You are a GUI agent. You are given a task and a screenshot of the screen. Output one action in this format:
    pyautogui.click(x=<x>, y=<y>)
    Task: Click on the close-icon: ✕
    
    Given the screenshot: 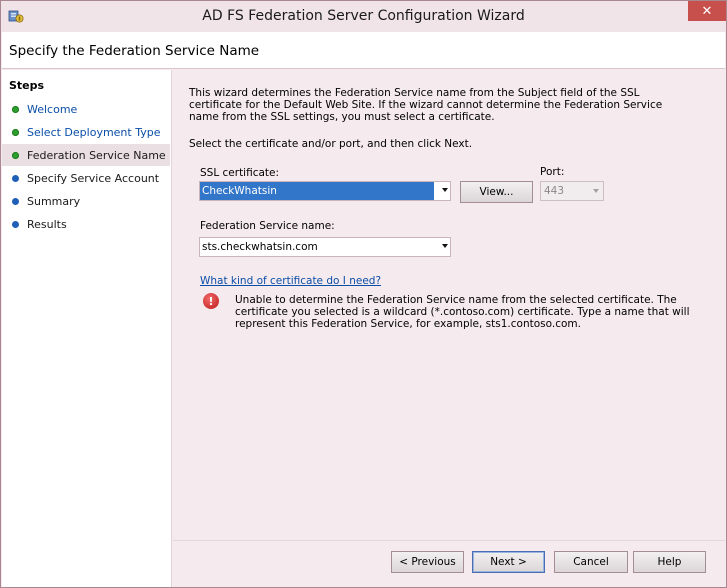 What is the action you would take?
    pyautogui.click(x=707, y=11)
    